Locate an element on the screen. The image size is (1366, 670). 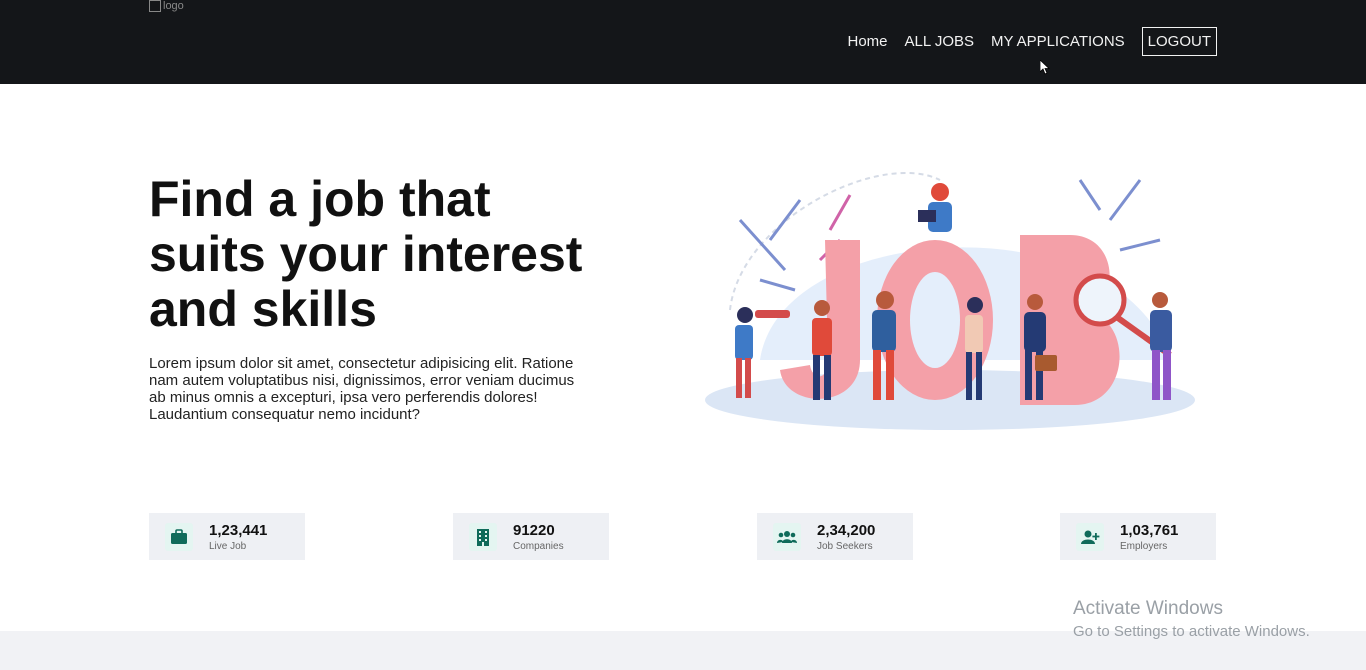
stat-card-job-seekers: 2,34,200 Job Seekers is located at coordinates (835, 536).